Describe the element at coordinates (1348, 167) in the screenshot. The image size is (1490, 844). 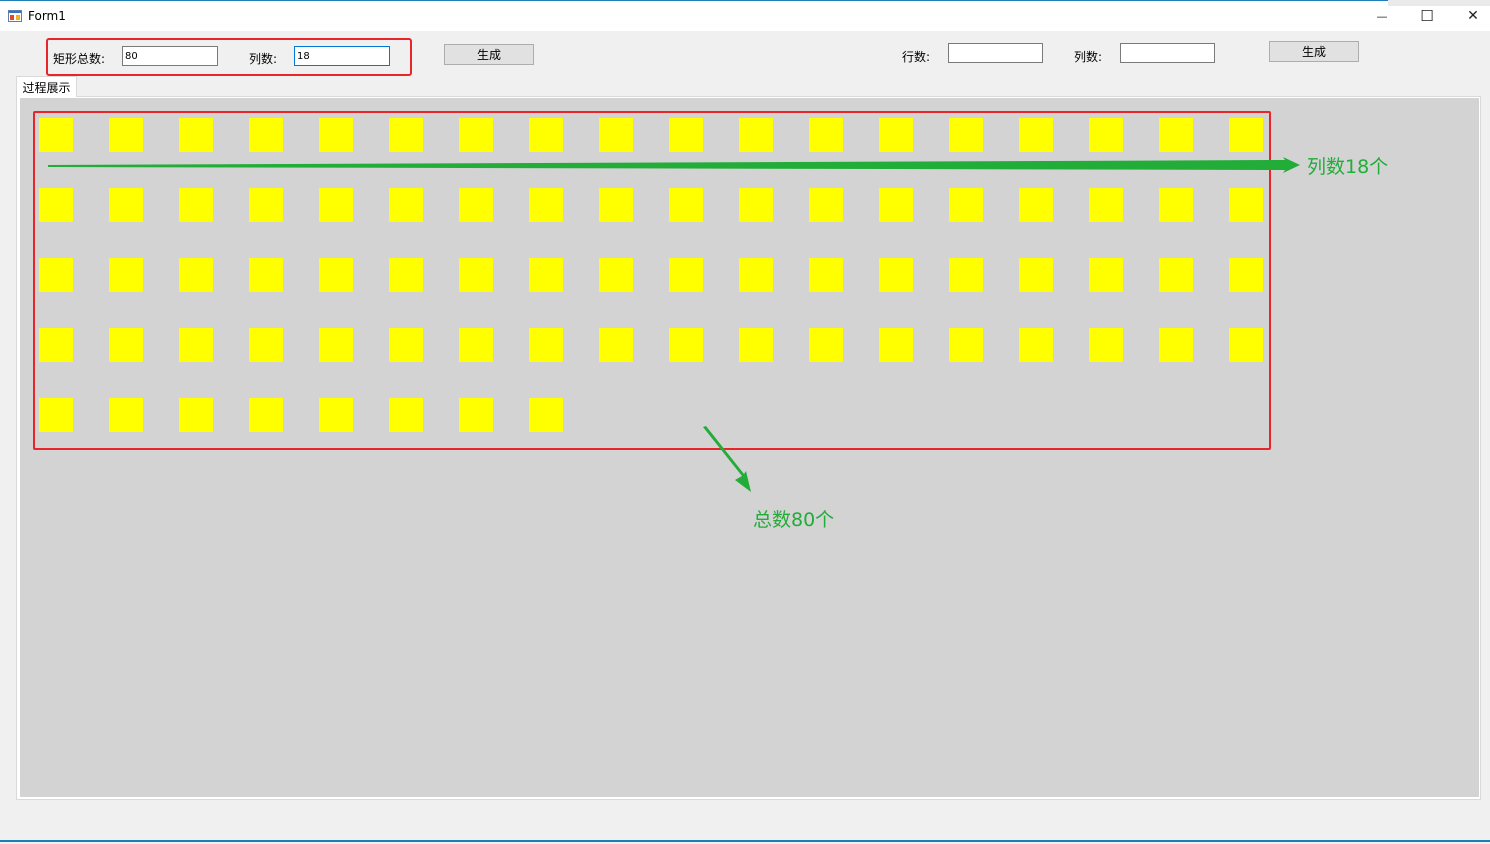
I see `columns-annotation: 列数18个` at that location.